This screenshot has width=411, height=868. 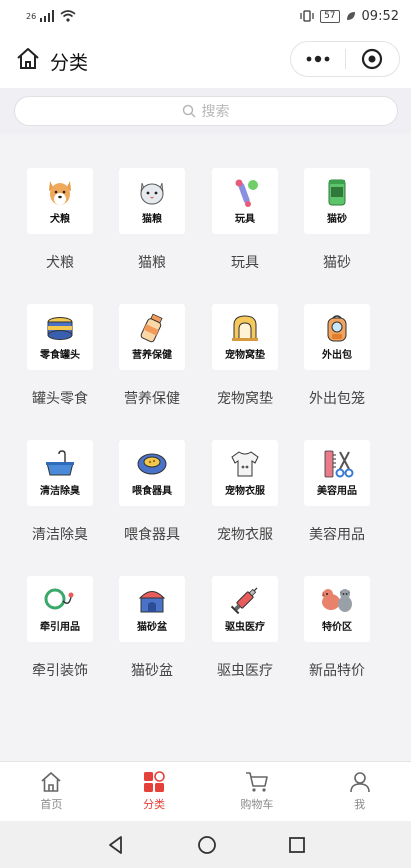 I want to click on dog-icon, so click(x=60, y=193).